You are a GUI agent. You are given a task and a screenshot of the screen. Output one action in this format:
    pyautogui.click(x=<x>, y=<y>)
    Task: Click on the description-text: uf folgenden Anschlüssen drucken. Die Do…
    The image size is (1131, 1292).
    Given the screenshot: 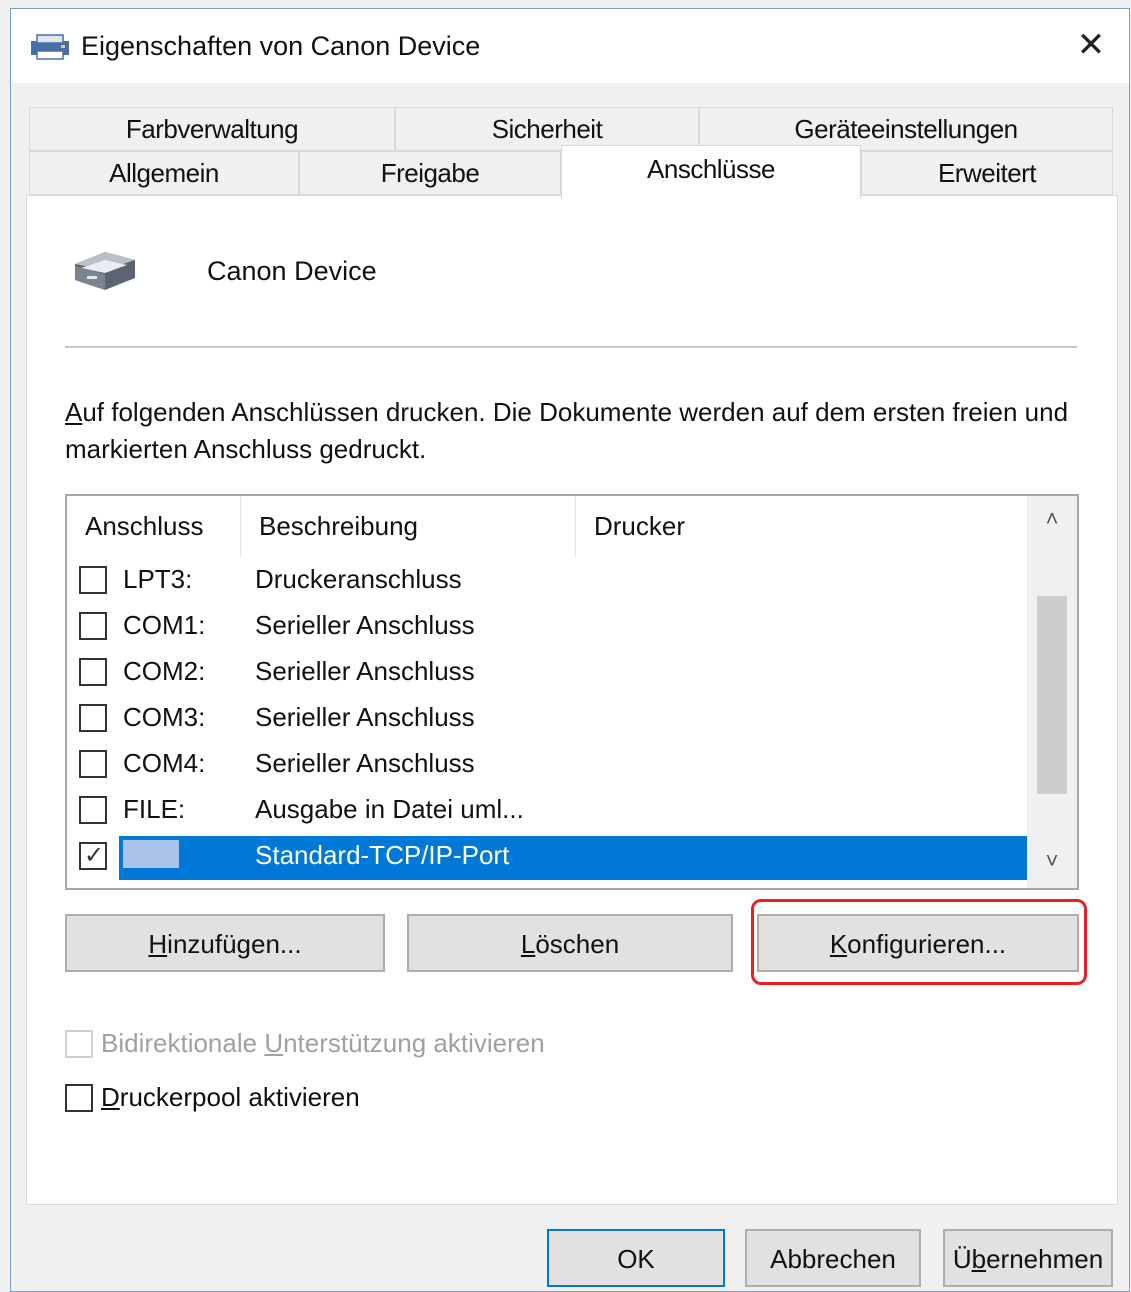 What is the action you would take?
    pyautogui.click(x=567, y=430)
    